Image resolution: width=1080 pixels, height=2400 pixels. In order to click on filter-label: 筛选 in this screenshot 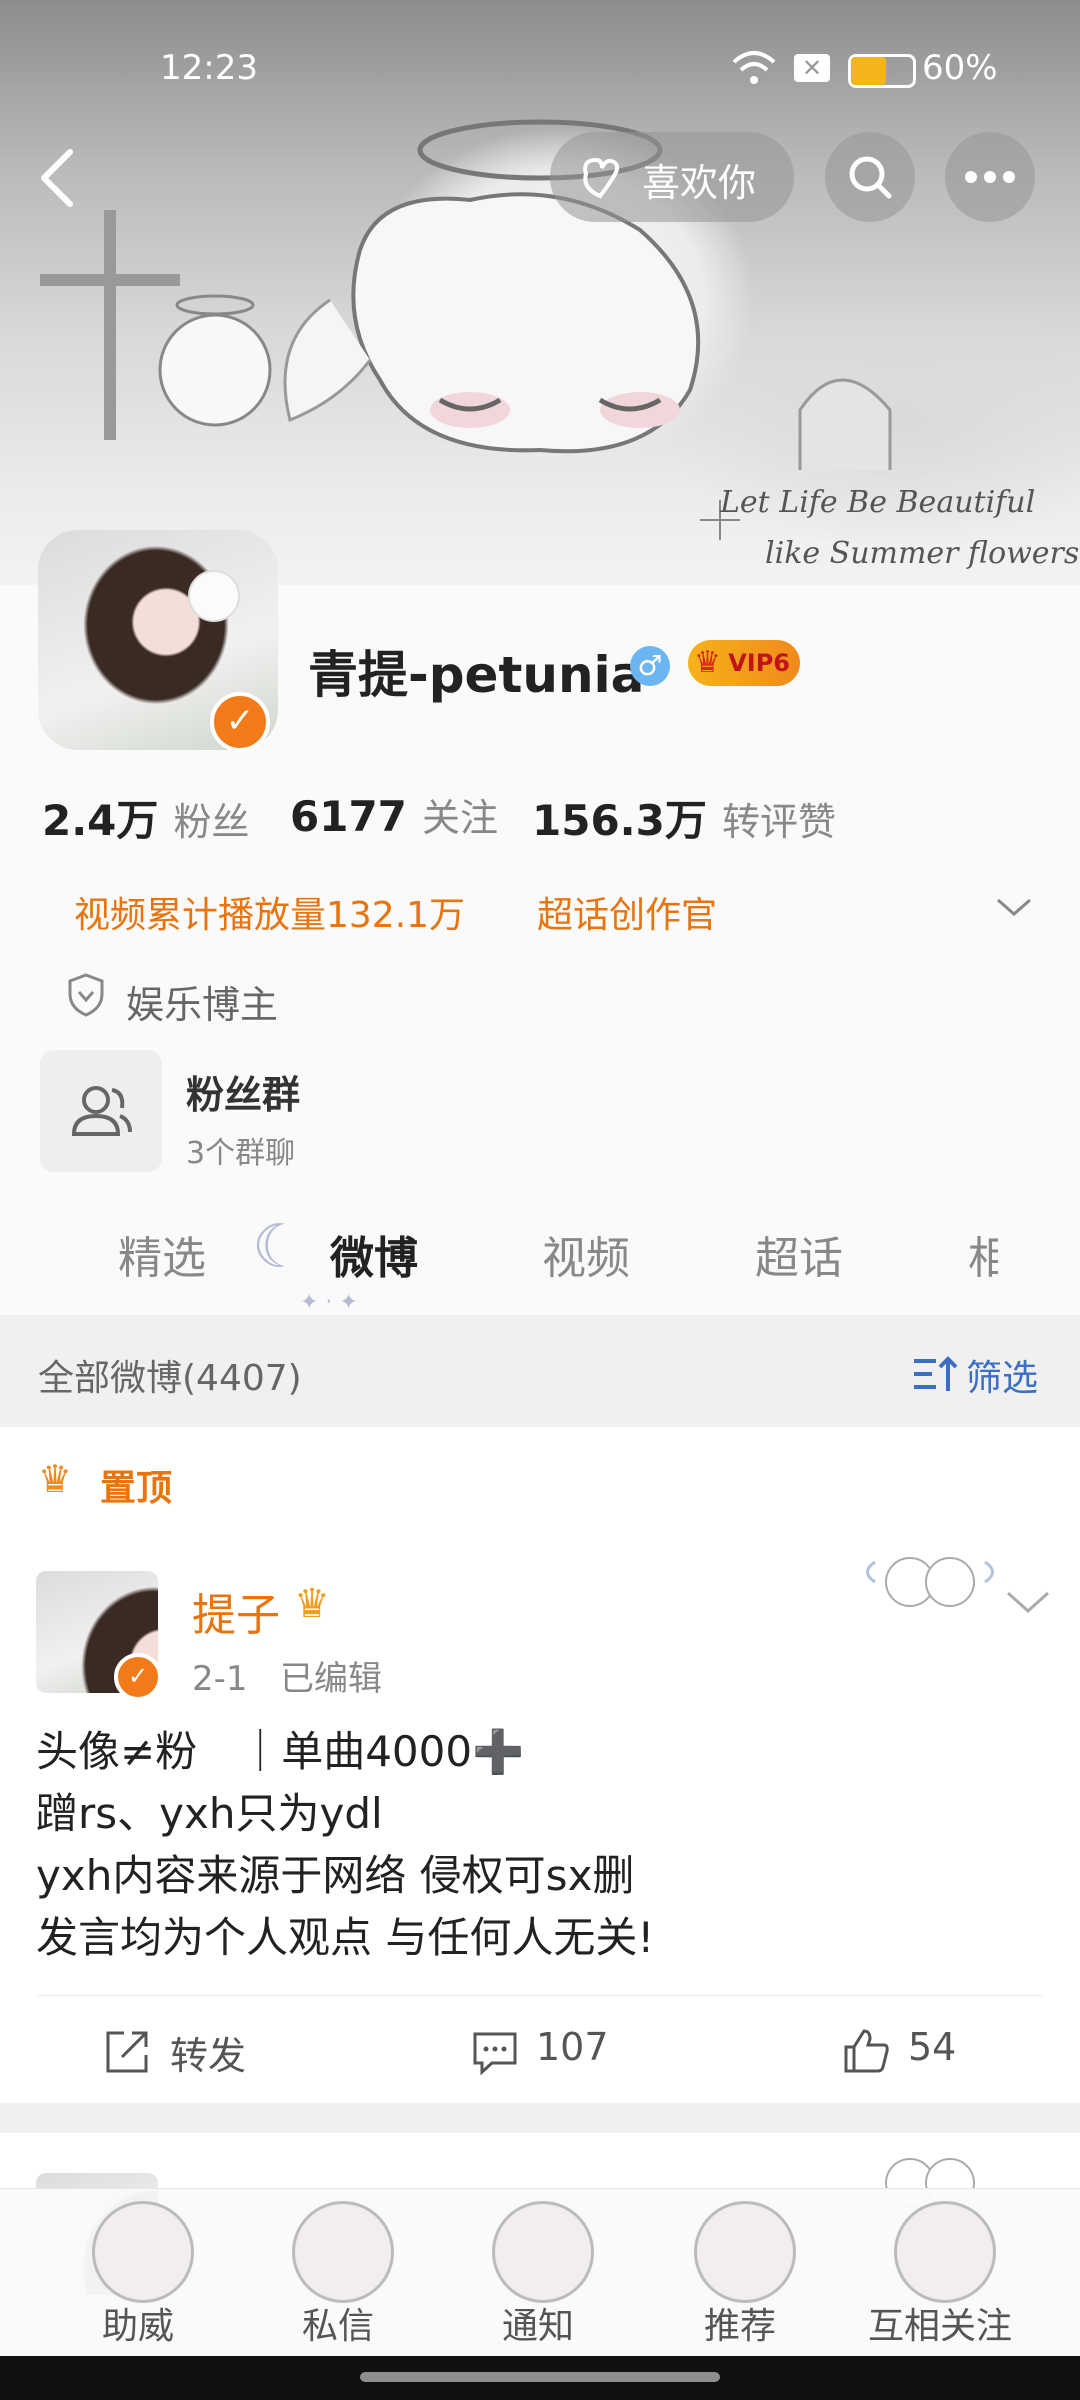, I will do `click(1002, 1378)`.